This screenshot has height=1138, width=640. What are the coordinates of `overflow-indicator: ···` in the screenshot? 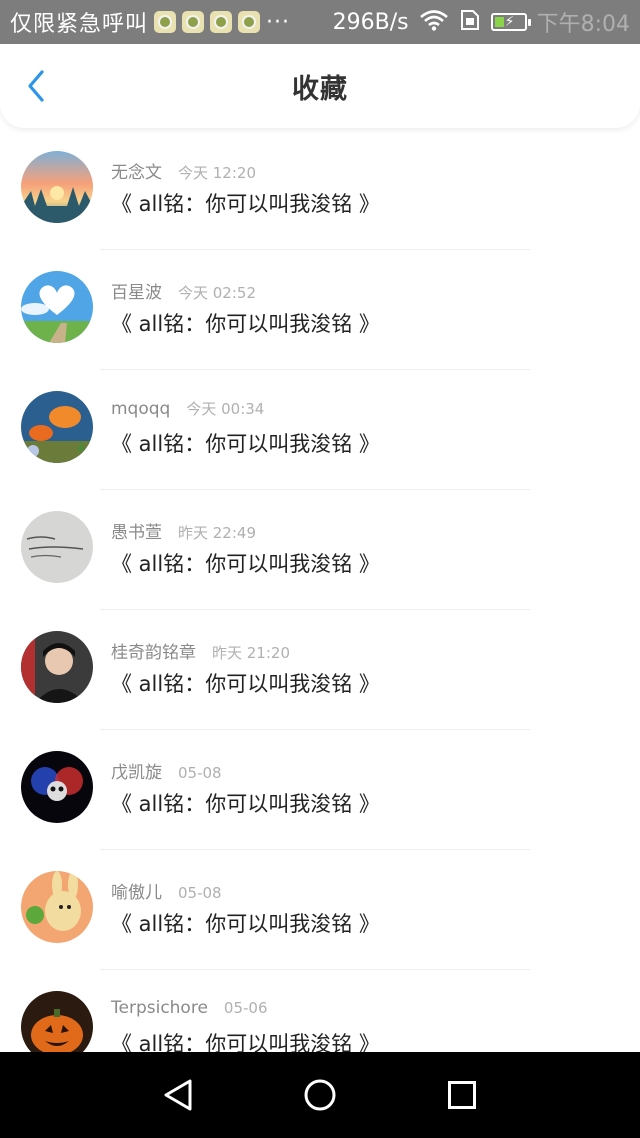 It's located at (278, 22).